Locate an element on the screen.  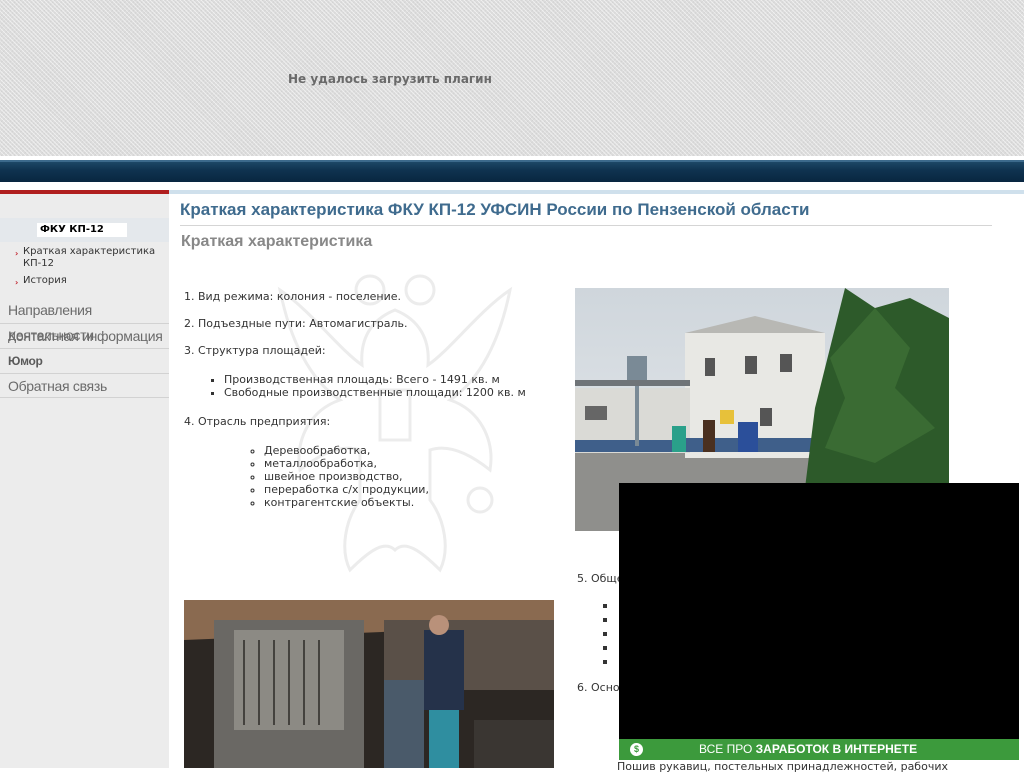
item-regime: 1. Вид режима: колония - поселение. is located at coordinates (293, 296).